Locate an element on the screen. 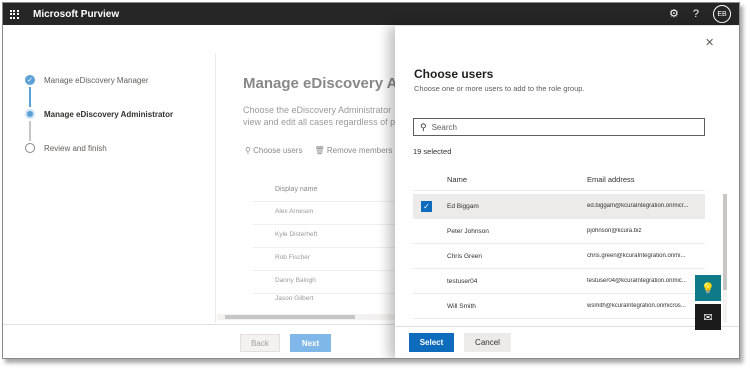  divider is located at coordinates (215, 188).